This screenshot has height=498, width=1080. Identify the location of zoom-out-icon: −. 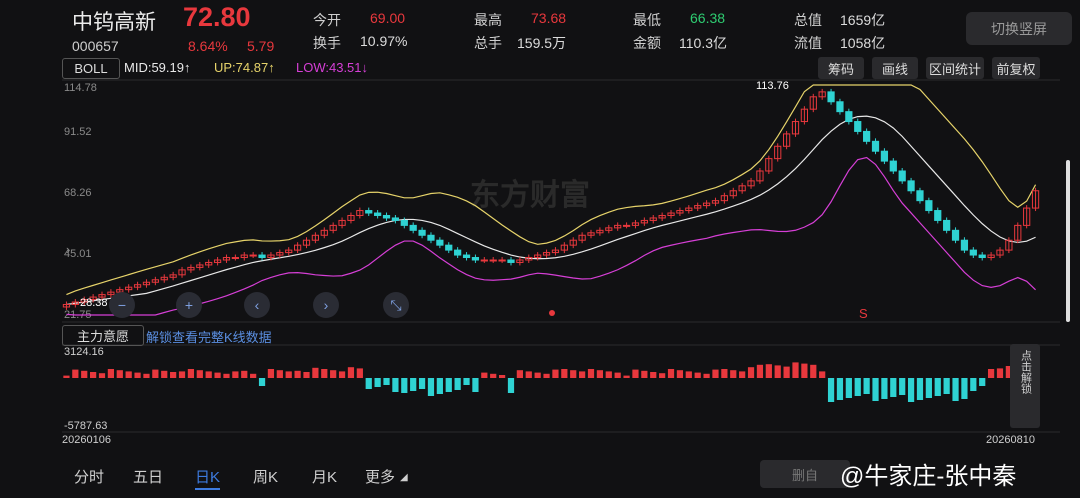
(122, 305).